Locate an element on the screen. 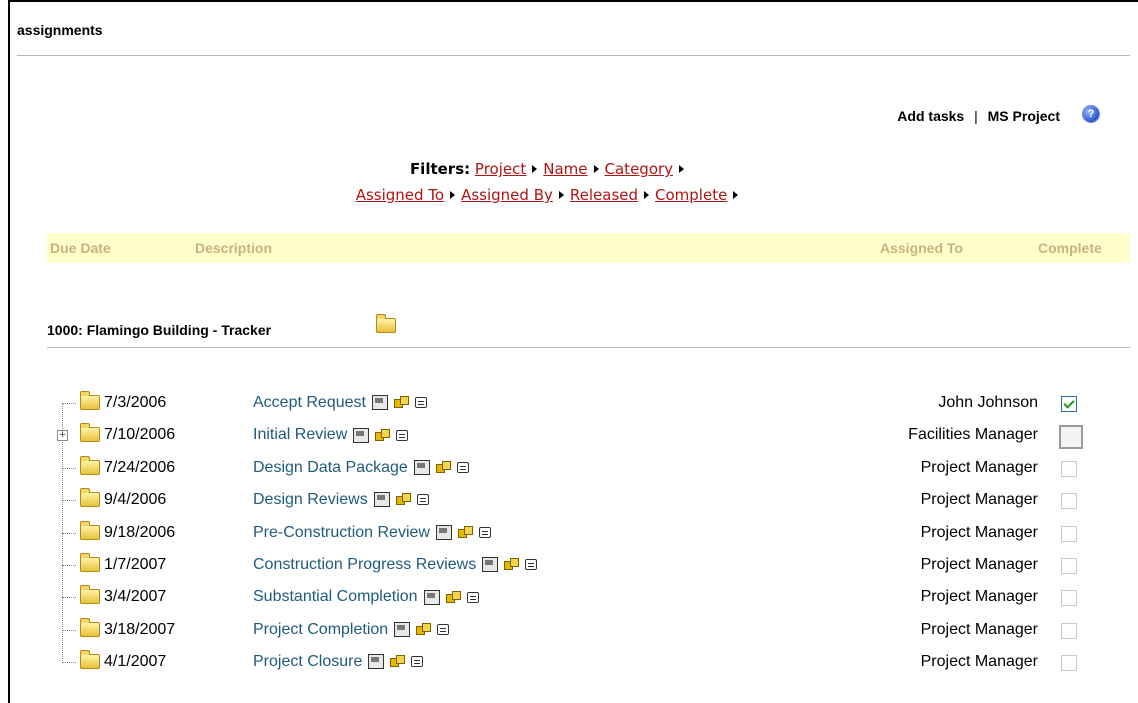 The height and width of the screenshot is (703, 1138). task-due-date: 1/7/2007 is located at coordinates (135, 564).